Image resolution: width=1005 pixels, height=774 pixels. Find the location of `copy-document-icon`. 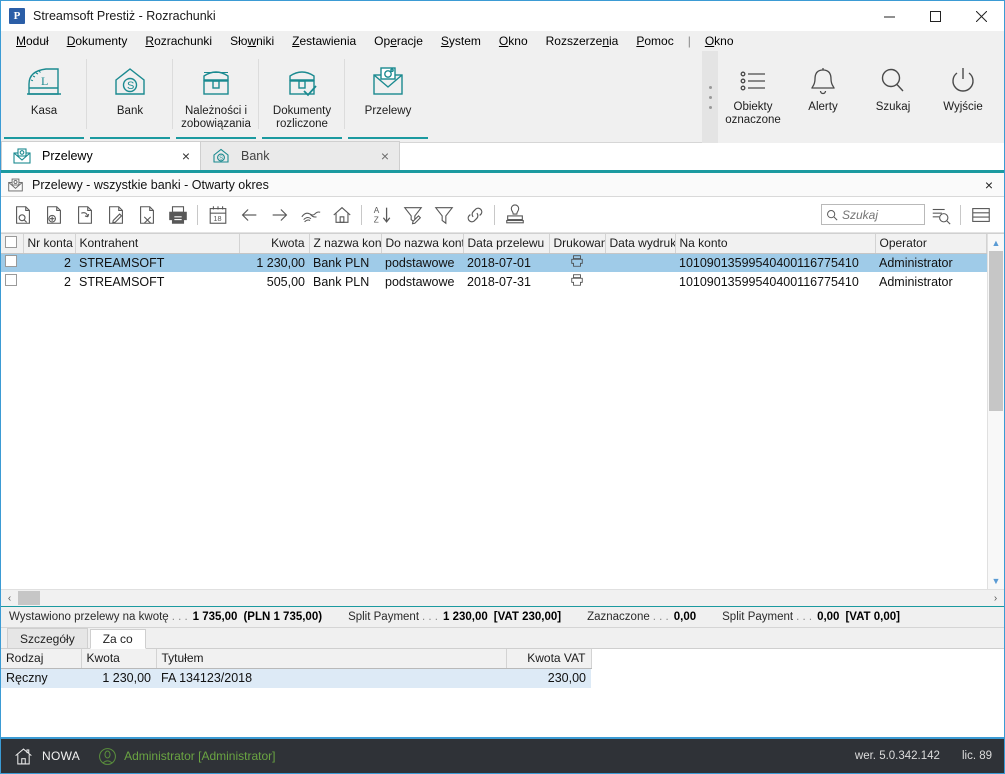

copy-document-icon is located at coordinates (84, 215).